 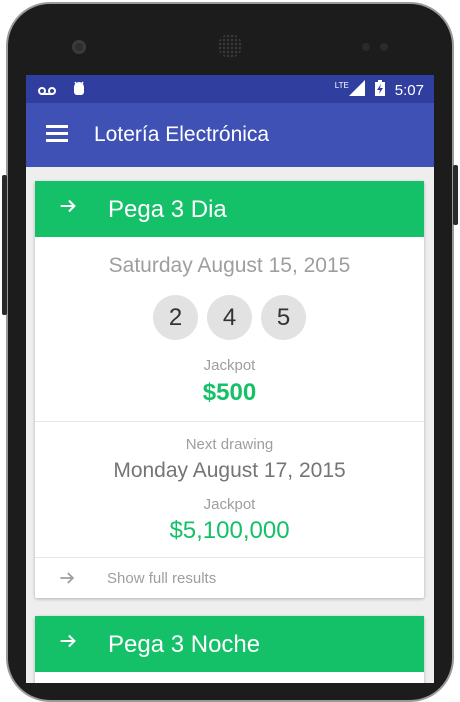 I want to click on lte-label: LTE, so click(x=341, y=85).